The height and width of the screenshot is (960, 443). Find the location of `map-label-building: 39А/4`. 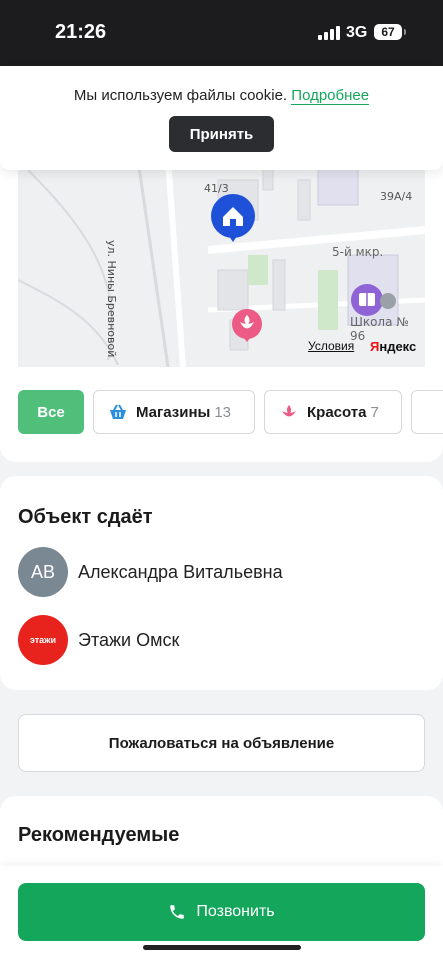

map-label-building: 39А/4 is located at coordinates (396, 196).